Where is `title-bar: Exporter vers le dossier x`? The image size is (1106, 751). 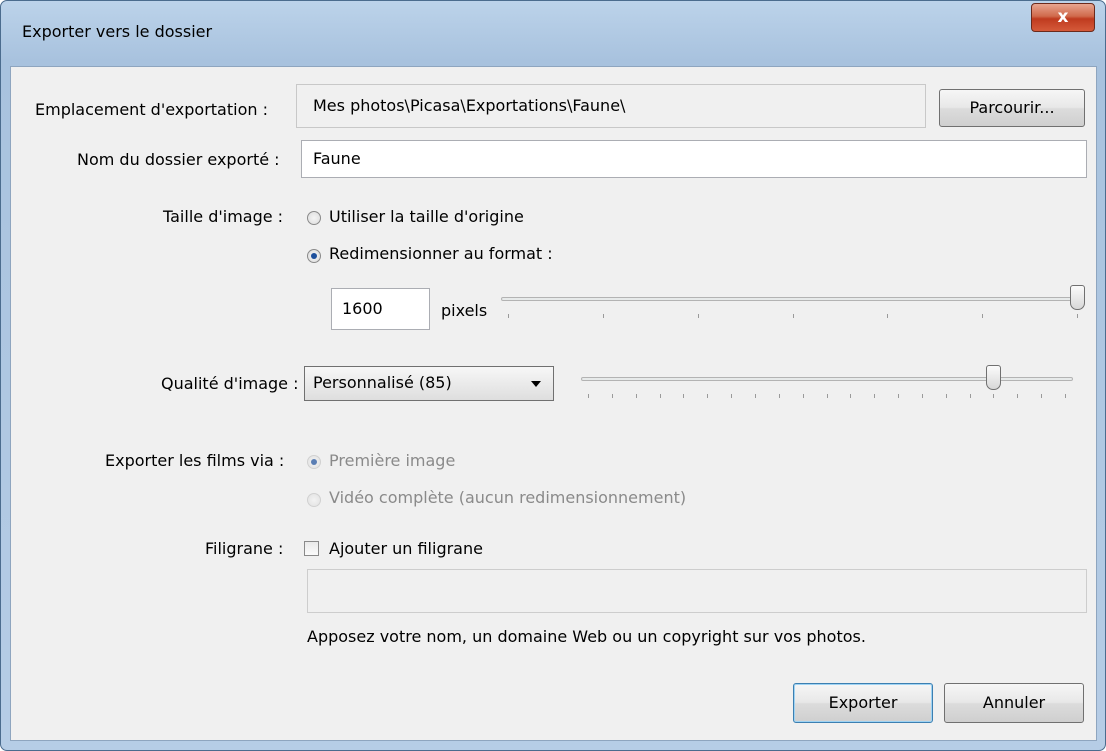
title-bar: Exporter vers le dossier x is located at coordinates (553, 22).